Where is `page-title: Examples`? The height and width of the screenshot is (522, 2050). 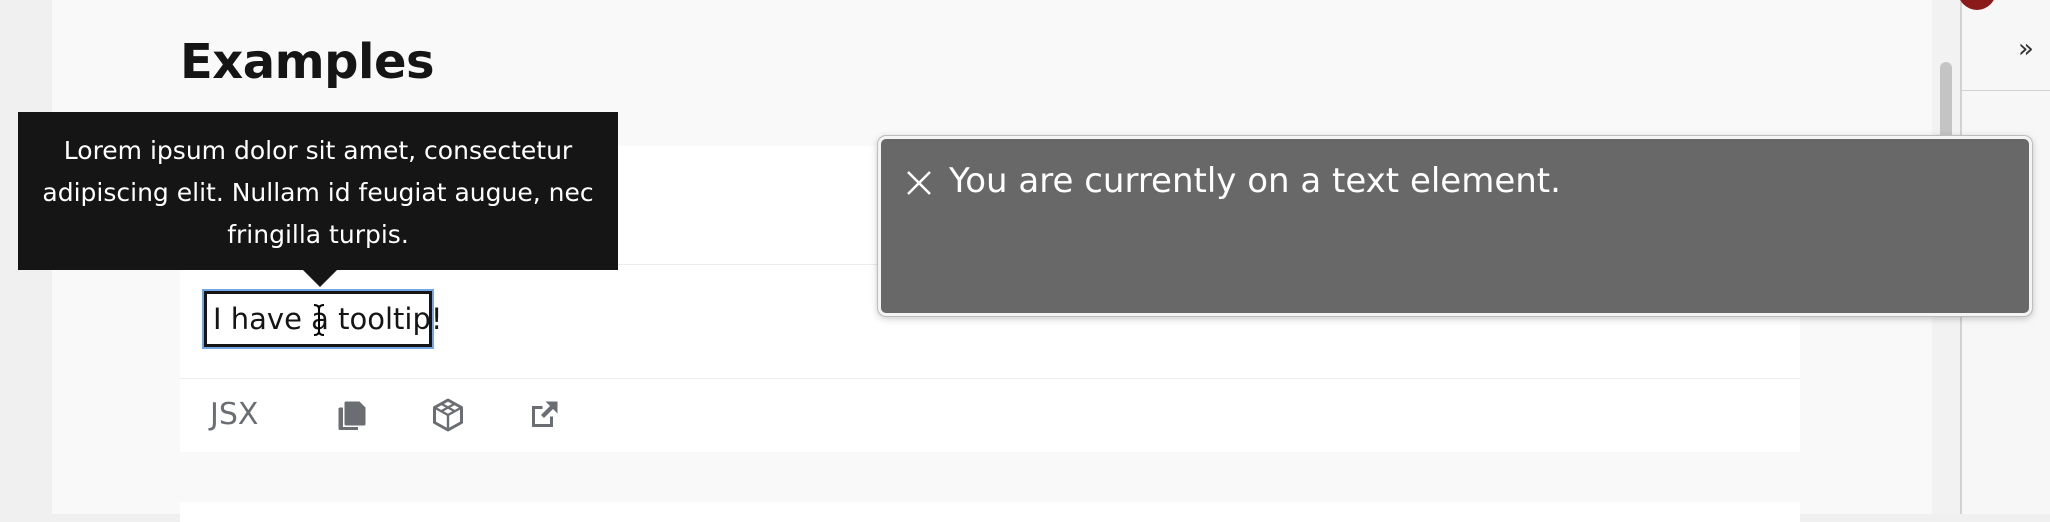 page-title: Examples is located at coordinates (307, 62).